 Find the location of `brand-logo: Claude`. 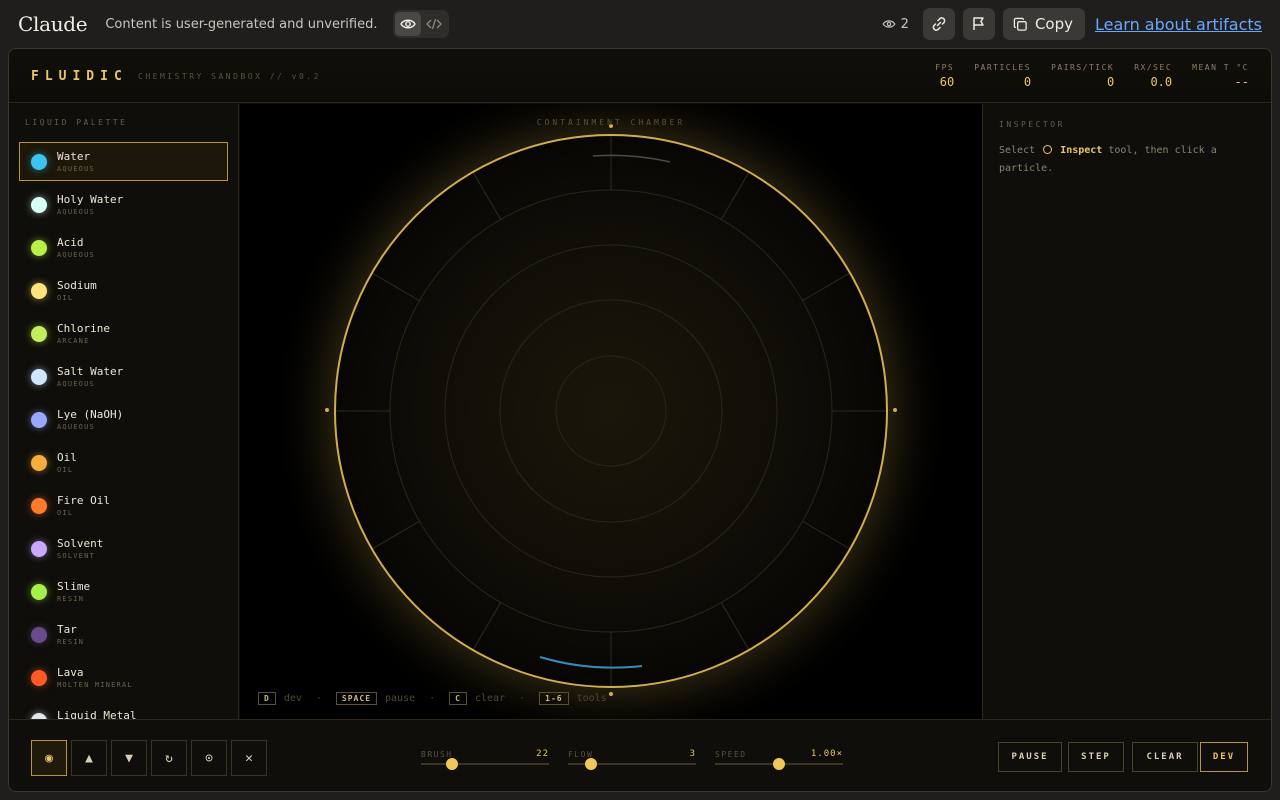

brand-logo: Claude is located at coordinates (53, 24).